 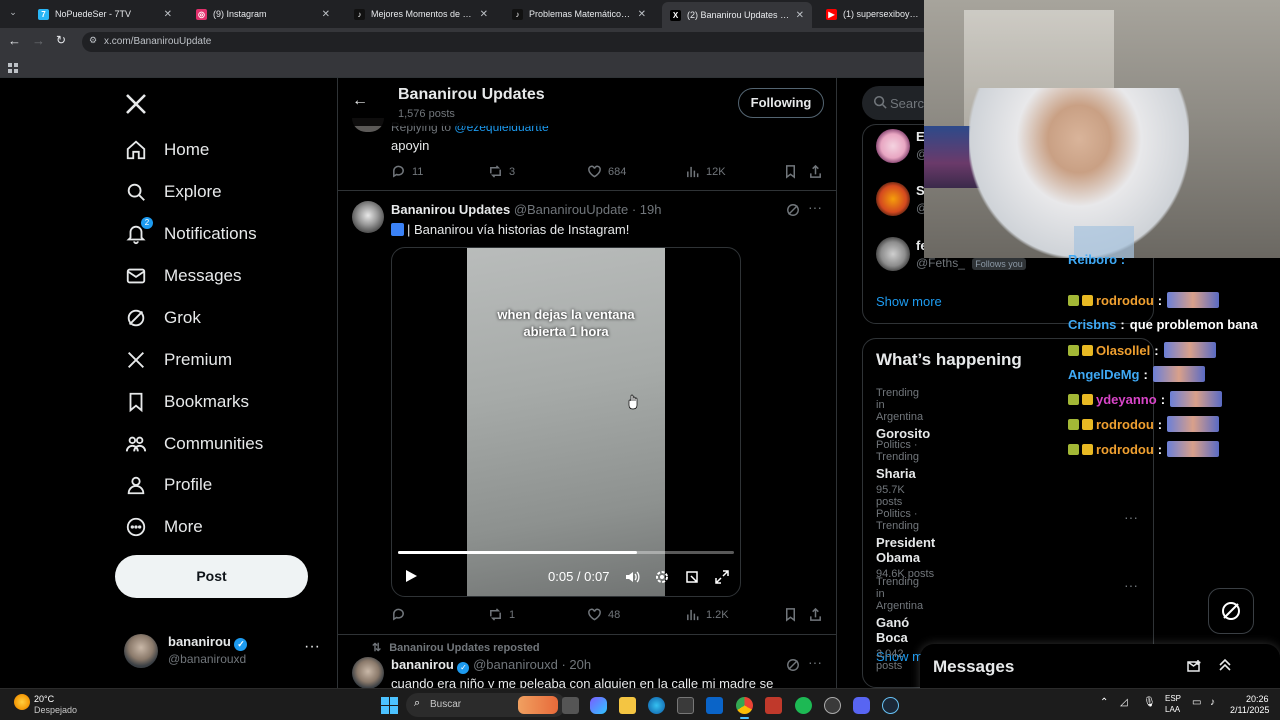 What do you see at coordinates (507, 42) in the screenshot?
I see `url-field: ⚙ x.com/BananirouUpdate` at bounding box center [507, 42].